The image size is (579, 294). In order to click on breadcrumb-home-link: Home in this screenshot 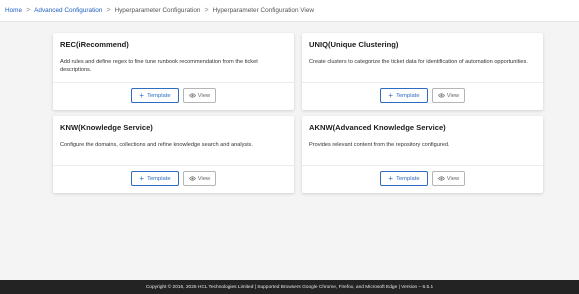, I will do `click(13, 10)`.